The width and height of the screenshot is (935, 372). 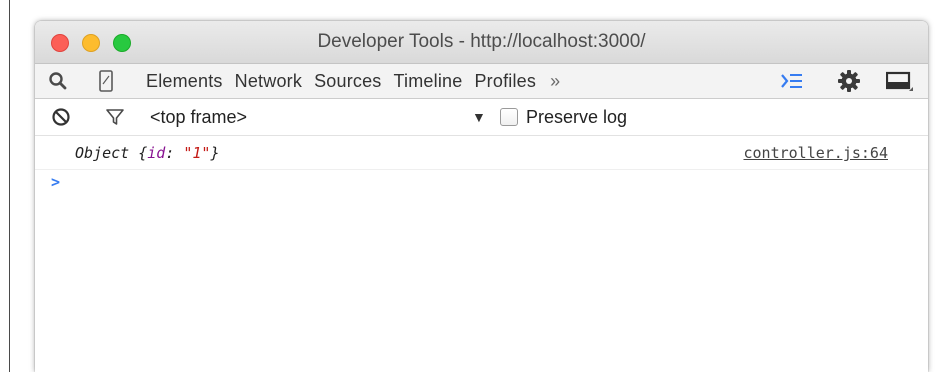 What do you see at coordinates (198, 117) in the screenshot?
I see `execution-context-select: <top frame>` at bounding box center [198, 117].